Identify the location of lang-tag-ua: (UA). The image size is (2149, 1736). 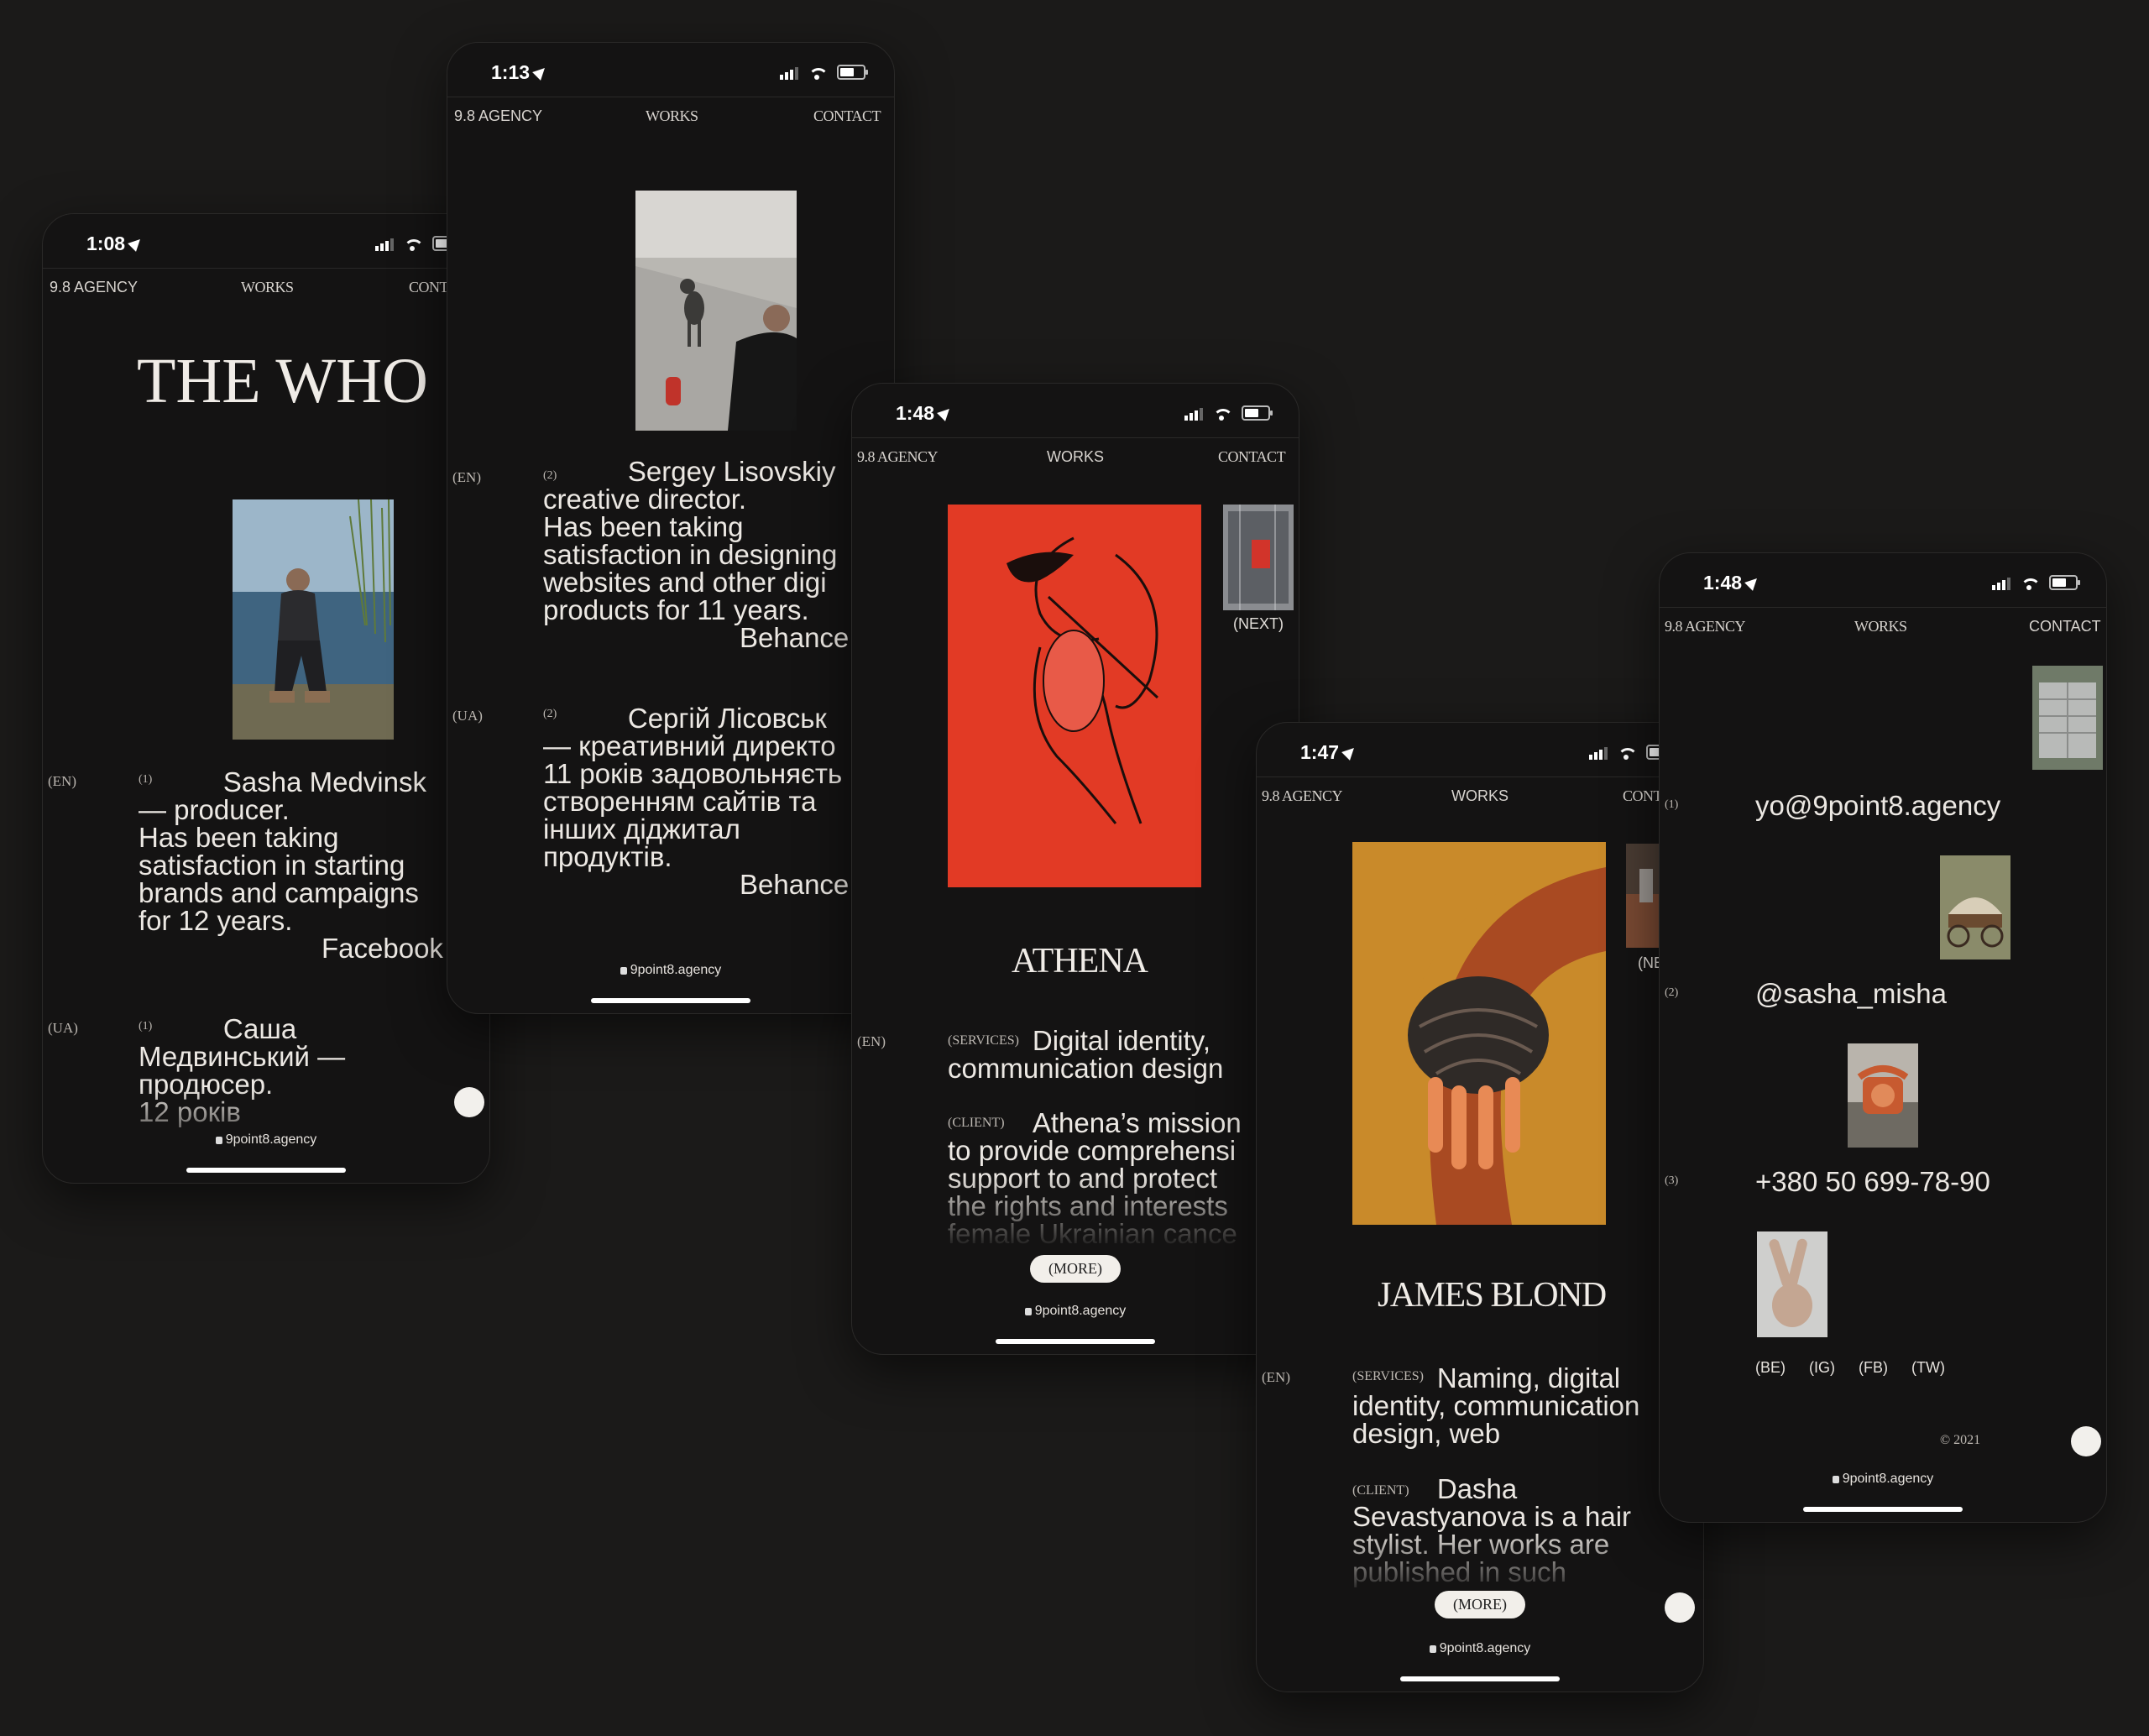
(467, 716).